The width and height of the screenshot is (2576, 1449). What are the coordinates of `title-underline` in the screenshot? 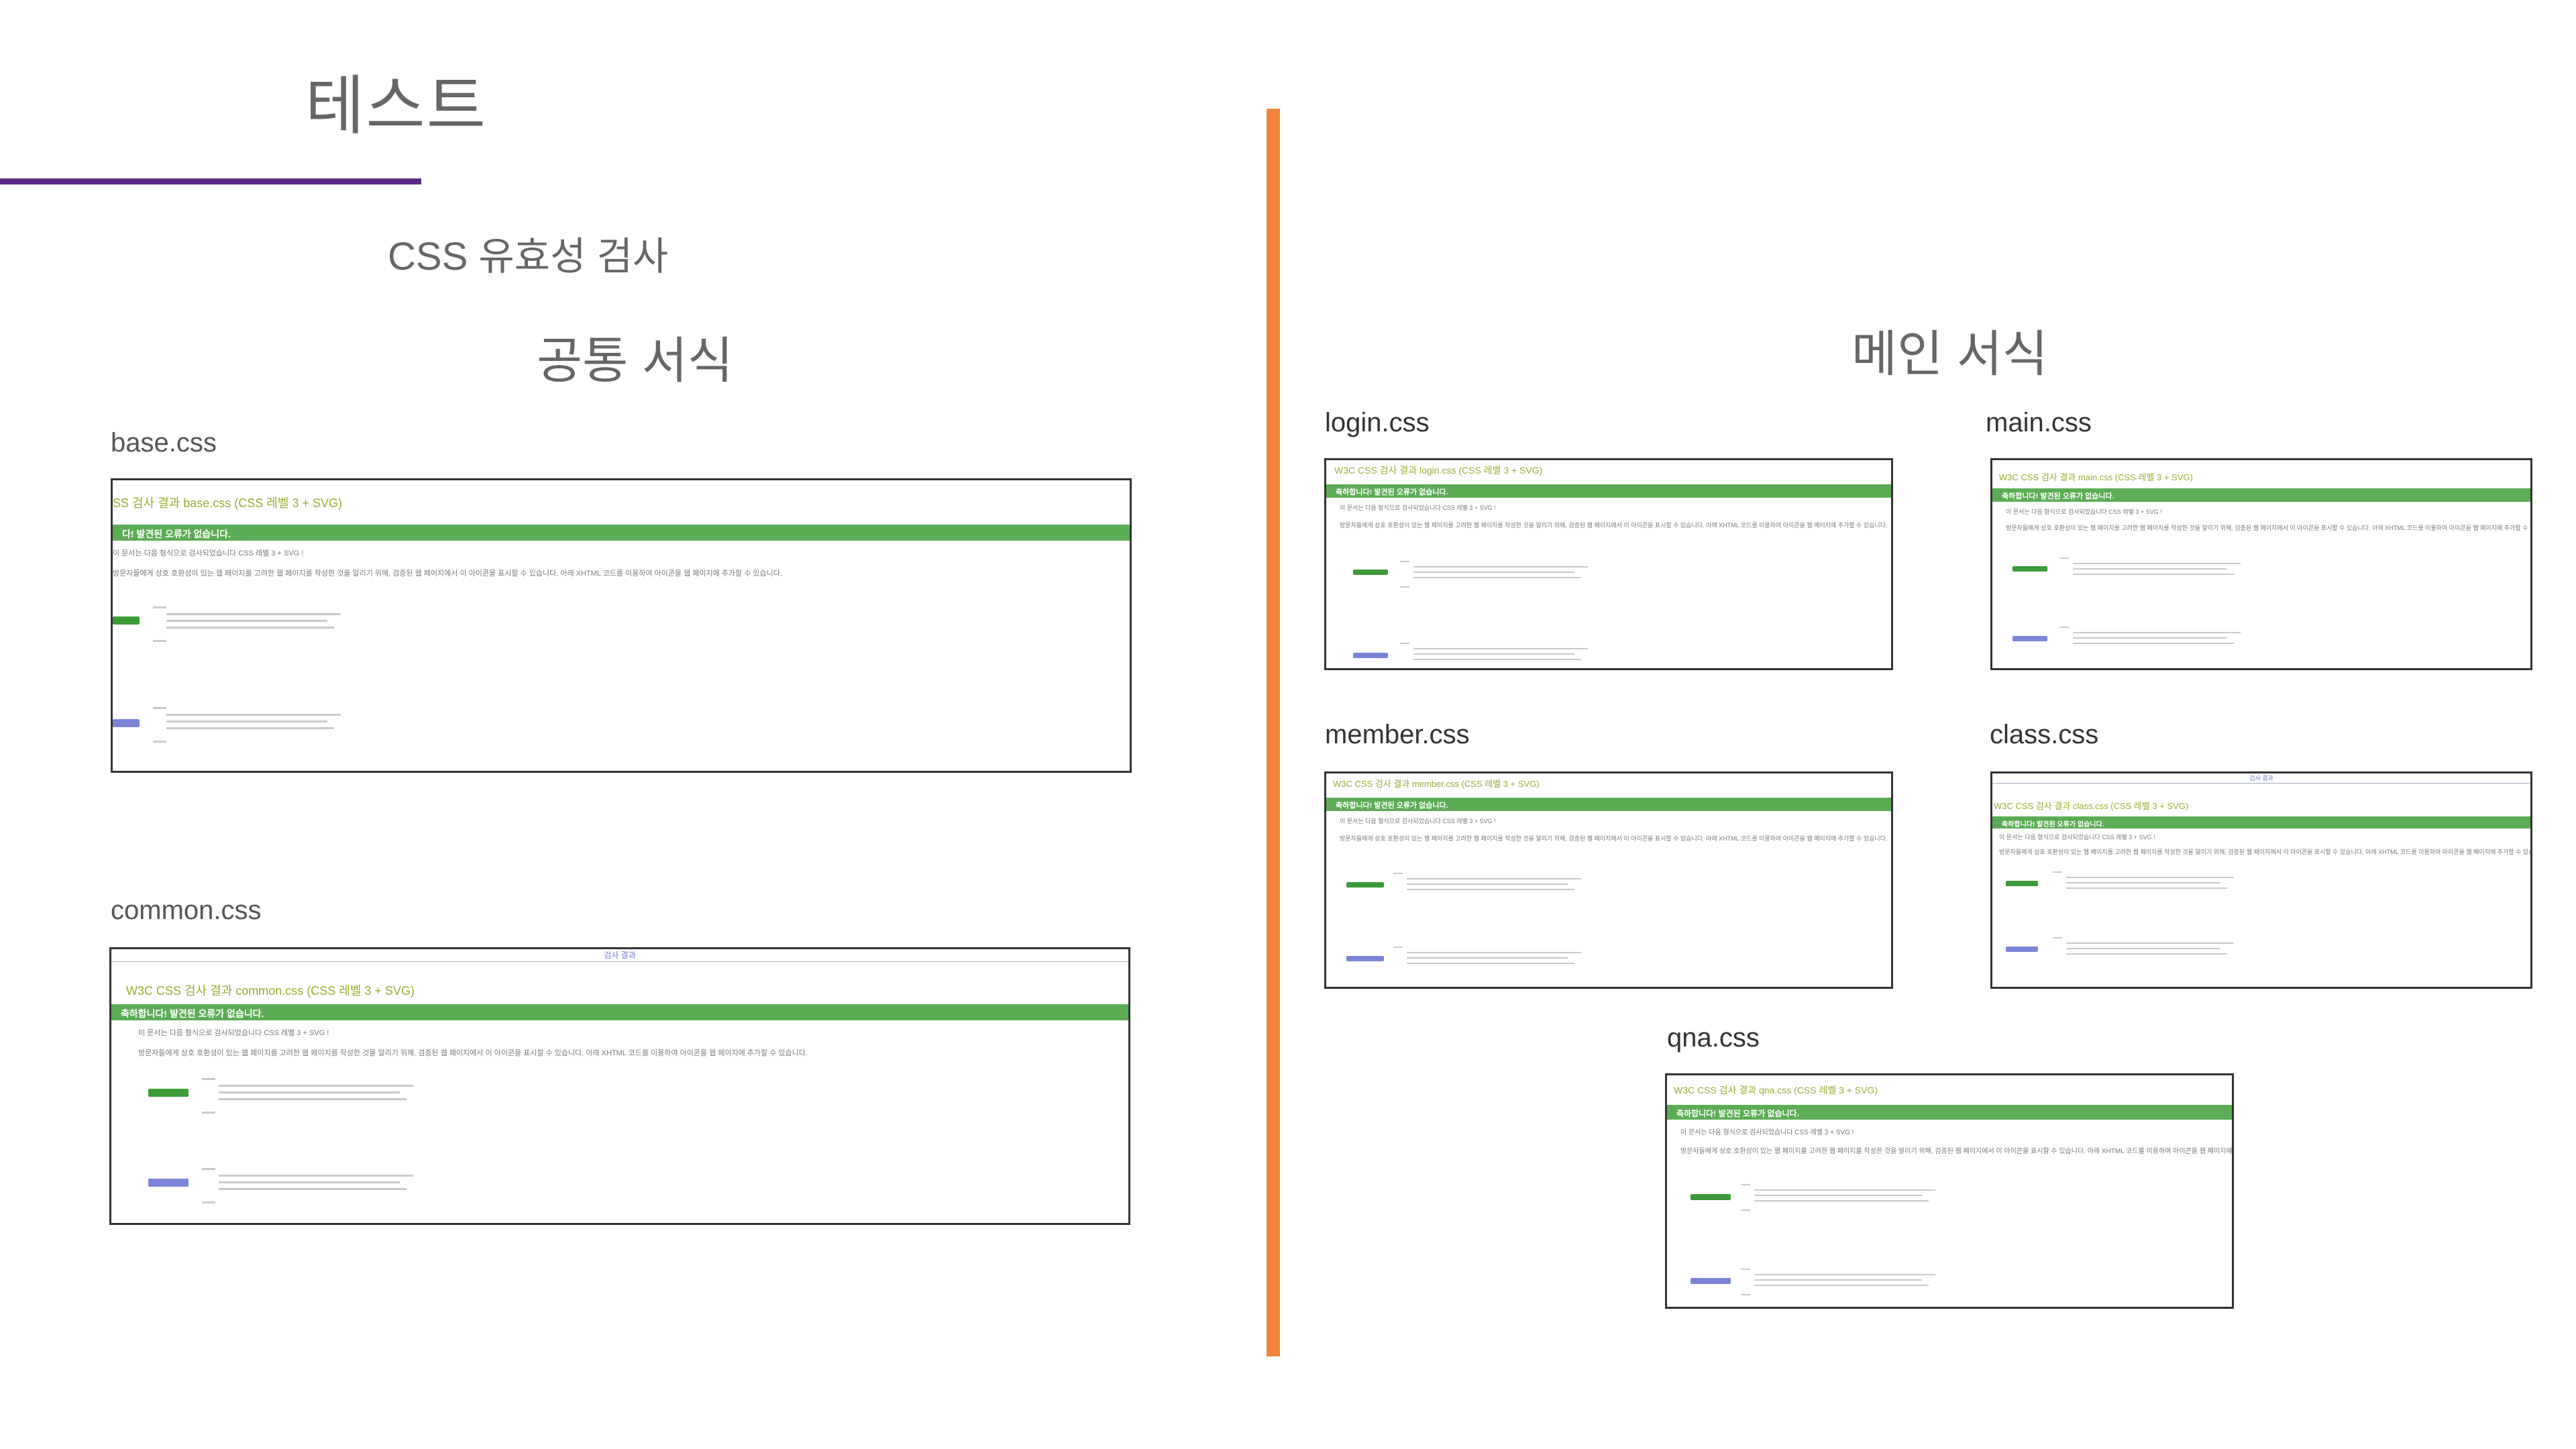 It's located at (210, 181).